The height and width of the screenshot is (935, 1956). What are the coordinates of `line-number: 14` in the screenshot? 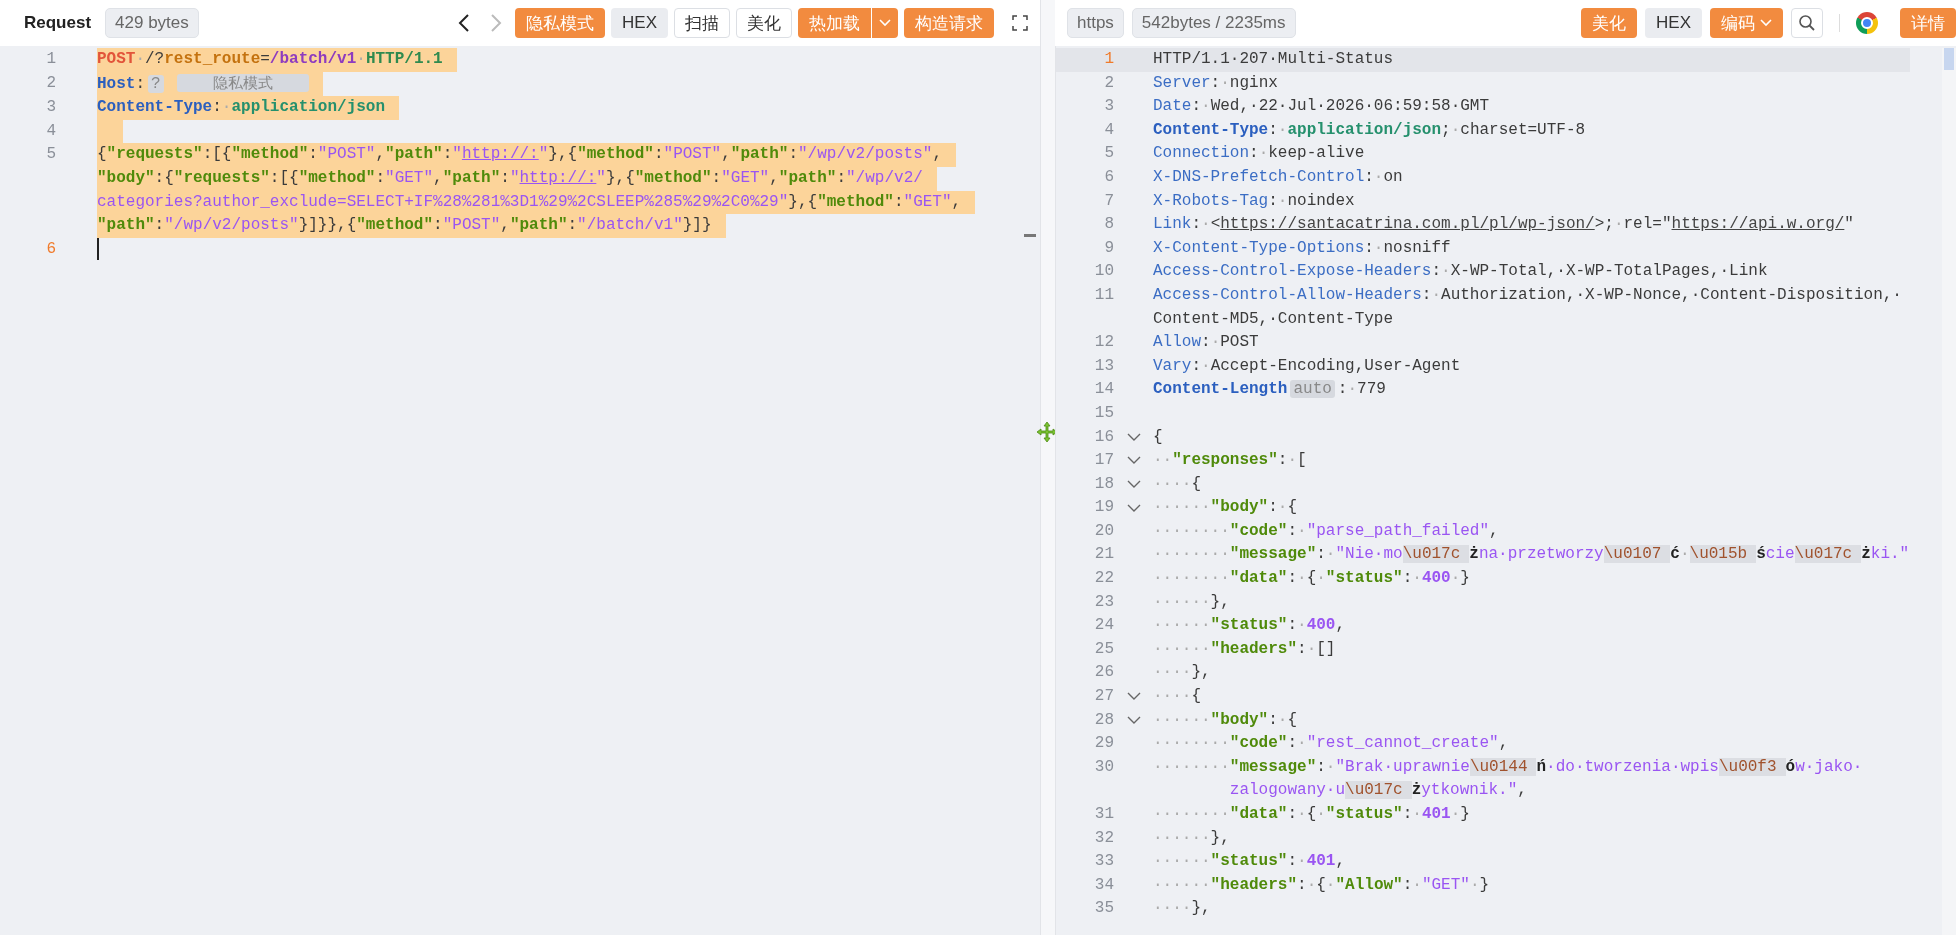 It's located at (1104, 390).